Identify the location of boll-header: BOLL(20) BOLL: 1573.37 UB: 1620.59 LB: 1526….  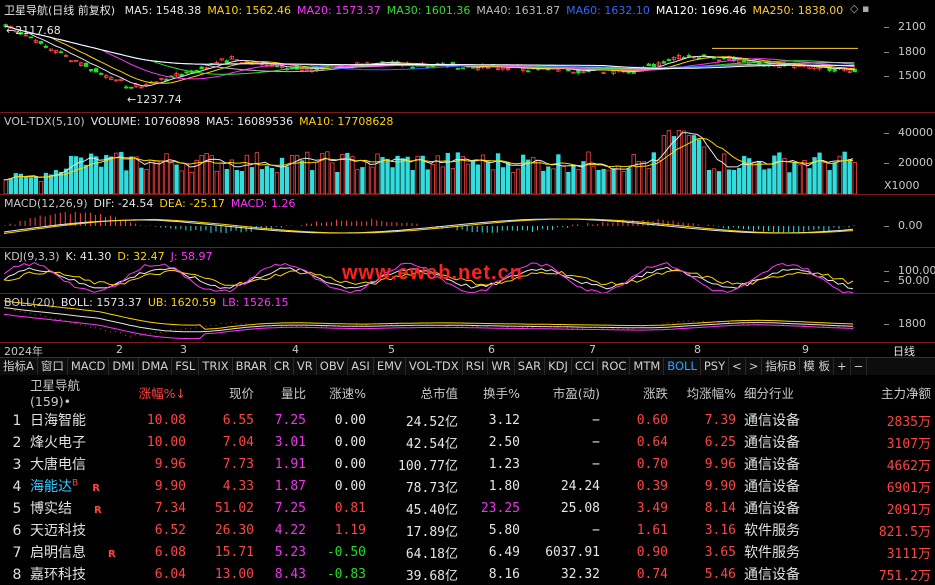
(149, 302).